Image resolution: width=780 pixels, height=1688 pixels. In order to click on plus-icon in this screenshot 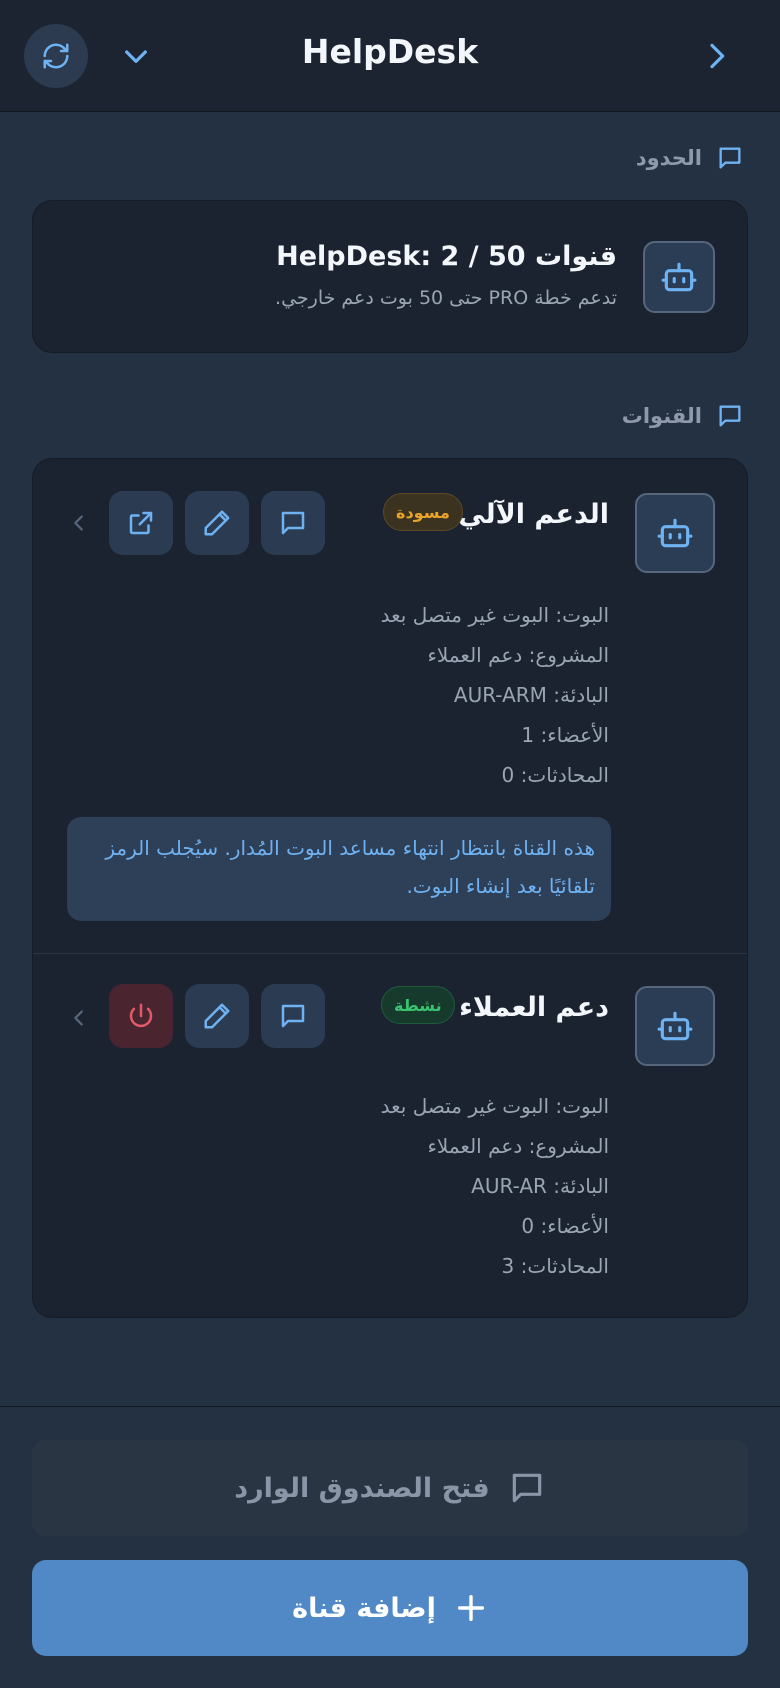, I will do `click(470, 1608)`.